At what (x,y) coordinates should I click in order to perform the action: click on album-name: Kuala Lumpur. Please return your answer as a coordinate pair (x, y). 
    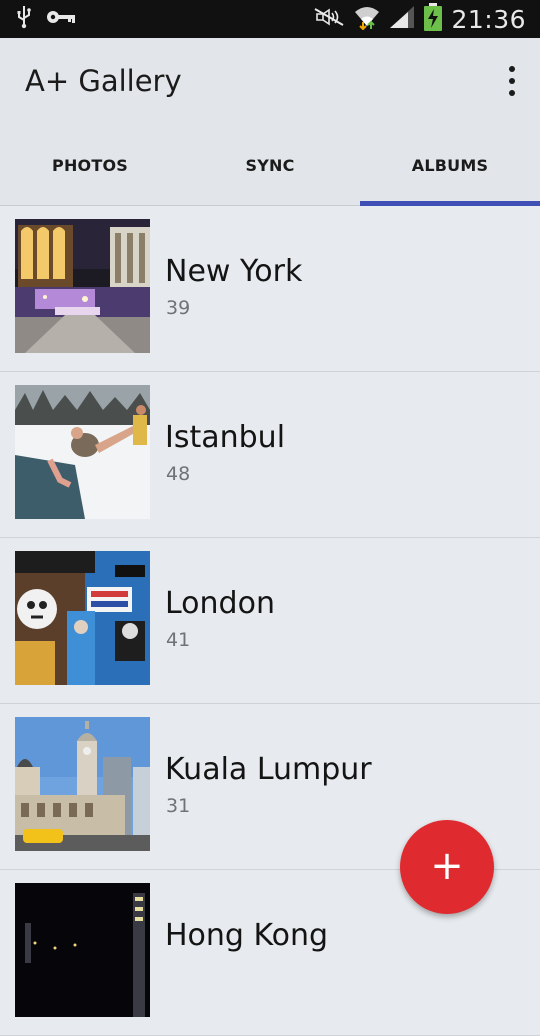
    Looking at the image, I should click on (268, 769).